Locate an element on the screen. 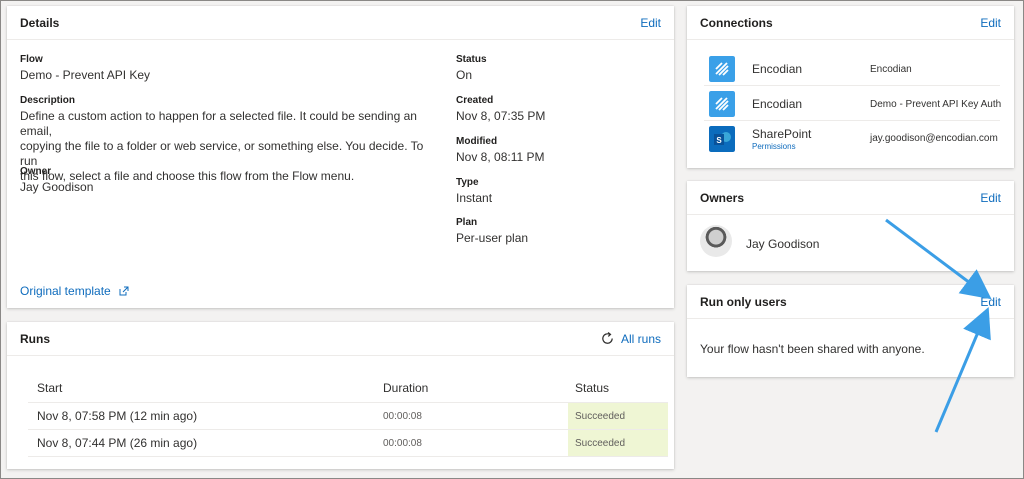 The image size is (1024, 479). status-field: Status On is located at coordinates (471, 68).